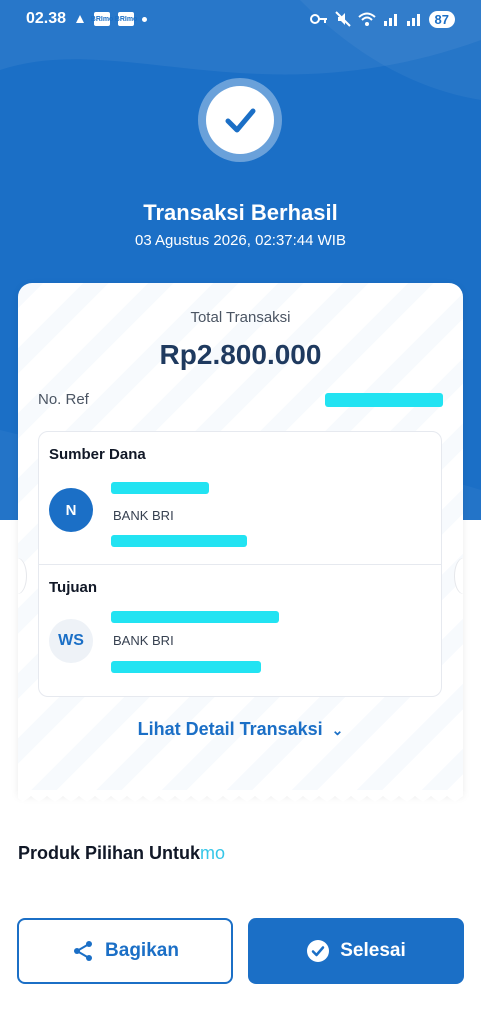 This screenshot has height=1016, width=481. What do you see at coordinates (143, 640) in the screenshot?
I see `destination-bank: BANK BRI` at bounding box center [143, 640].